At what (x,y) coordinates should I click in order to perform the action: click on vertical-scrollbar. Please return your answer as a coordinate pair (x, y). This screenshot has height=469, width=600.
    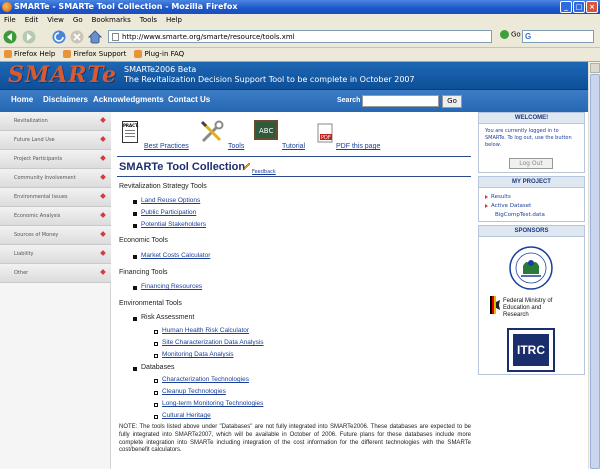
    Looking at the image, I should click on (594, 265).